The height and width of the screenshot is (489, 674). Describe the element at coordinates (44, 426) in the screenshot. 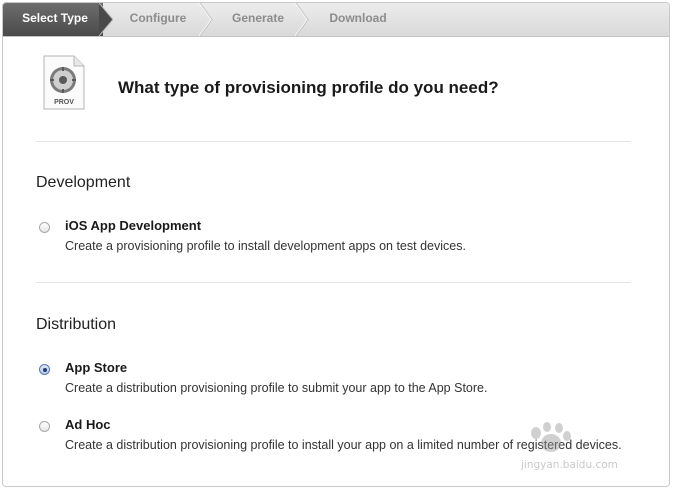

I see `radio-ad-hoc` at that location.